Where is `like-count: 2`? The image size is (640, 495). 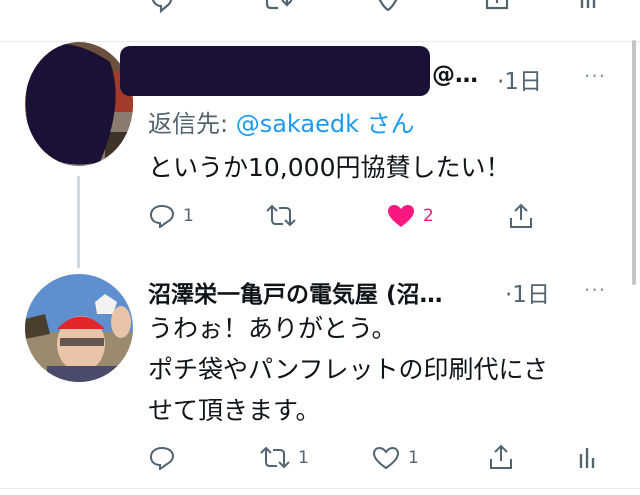 like-count: 2 is located at coordinates (428, 216).